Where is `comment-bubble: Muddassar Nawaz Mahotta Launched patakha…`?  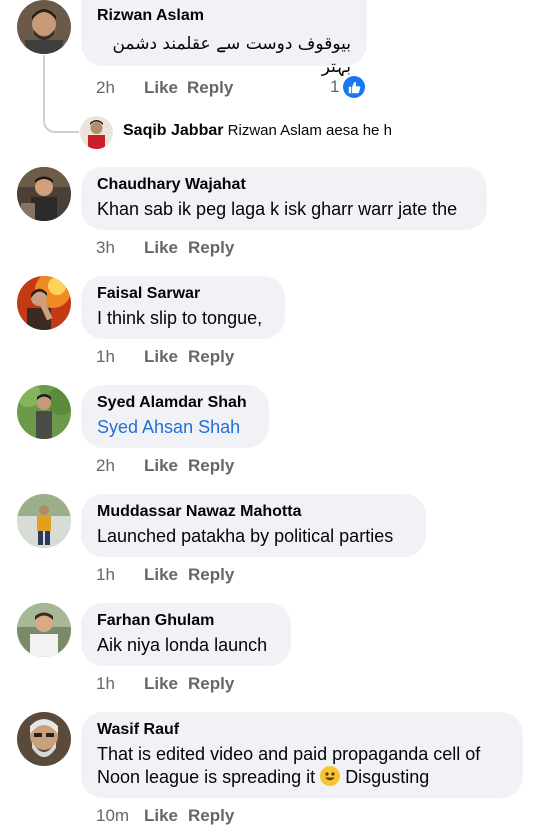
comment-bubble: Muddassar Nawaz Mahotta Launched patakha… is located at coordinates (253, 525).